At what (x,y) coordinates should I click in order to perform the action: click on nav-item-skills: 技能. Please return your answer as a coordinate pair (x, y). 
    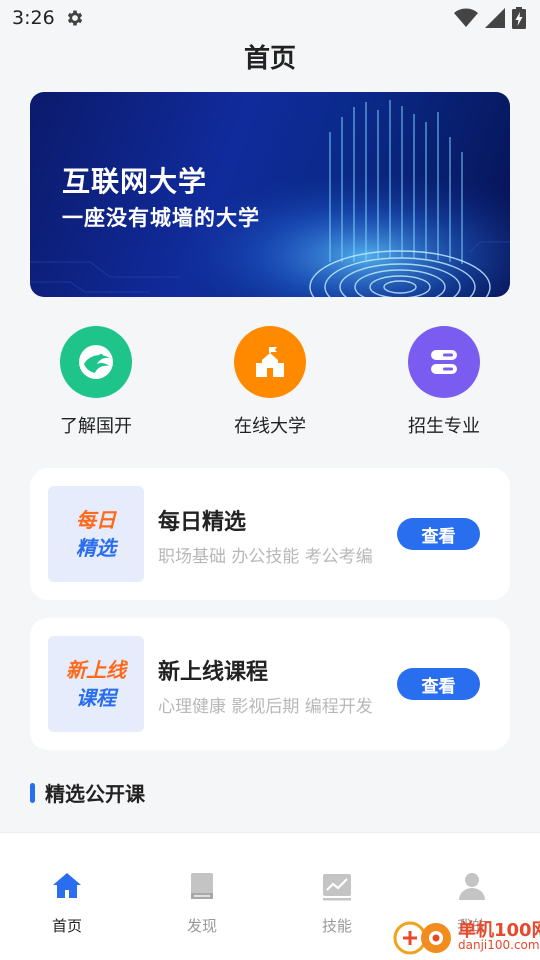
    Looking at the image, I should click on (337, 902).